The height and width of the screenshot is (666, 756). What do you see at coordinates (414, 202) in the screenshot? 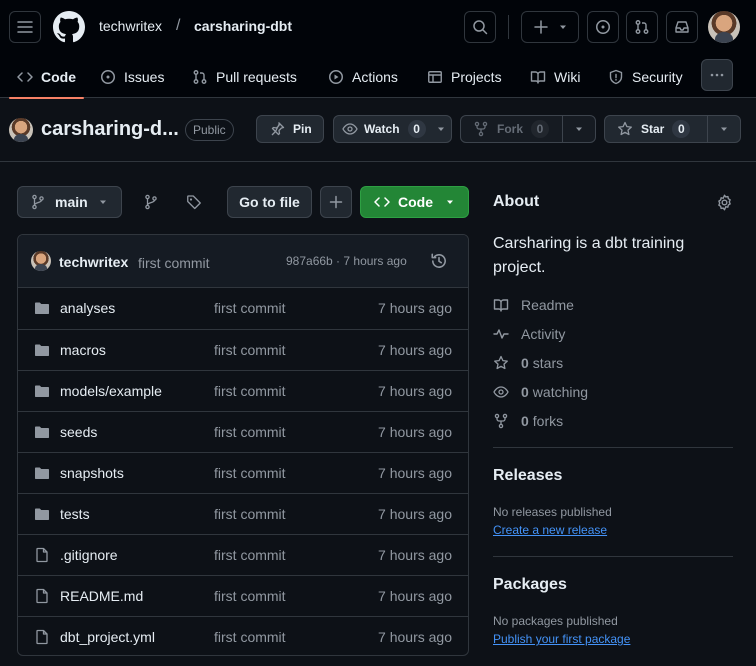
I see `code-dropdown-button: Code` at bounding box center [414, 202].